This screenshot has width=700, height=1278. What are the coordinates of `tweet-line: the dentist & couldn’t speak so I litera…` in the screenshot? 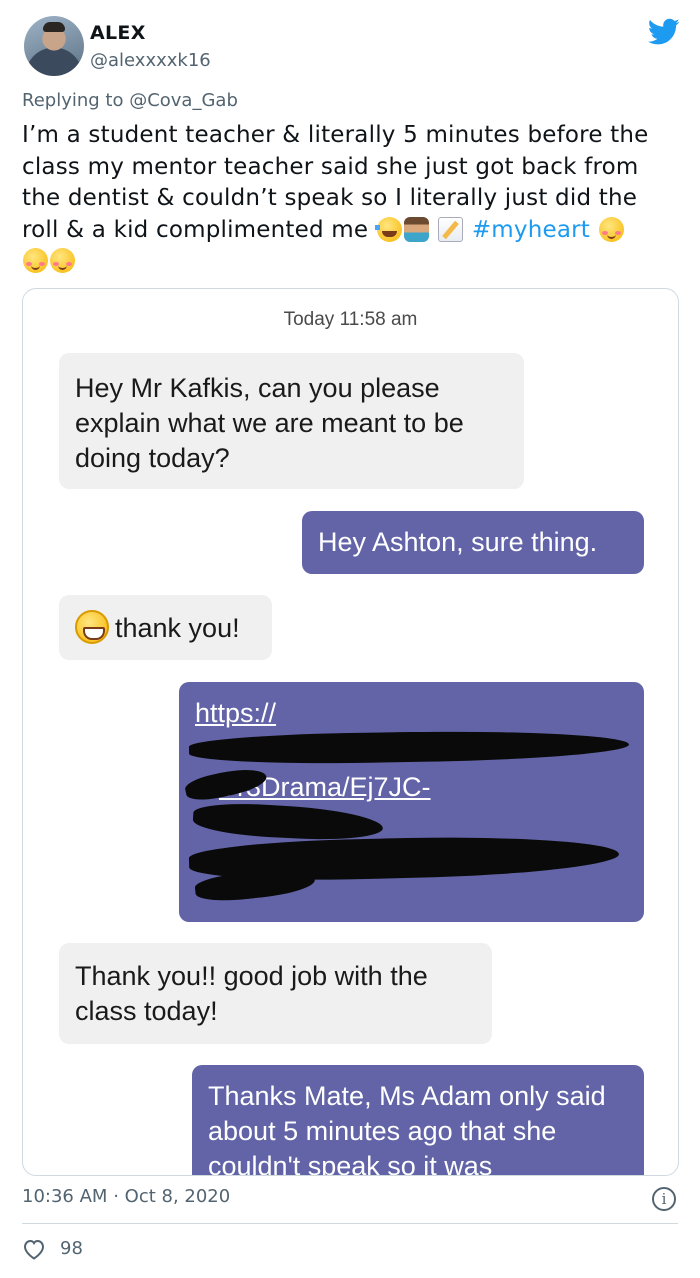 It's located at (330, 198).